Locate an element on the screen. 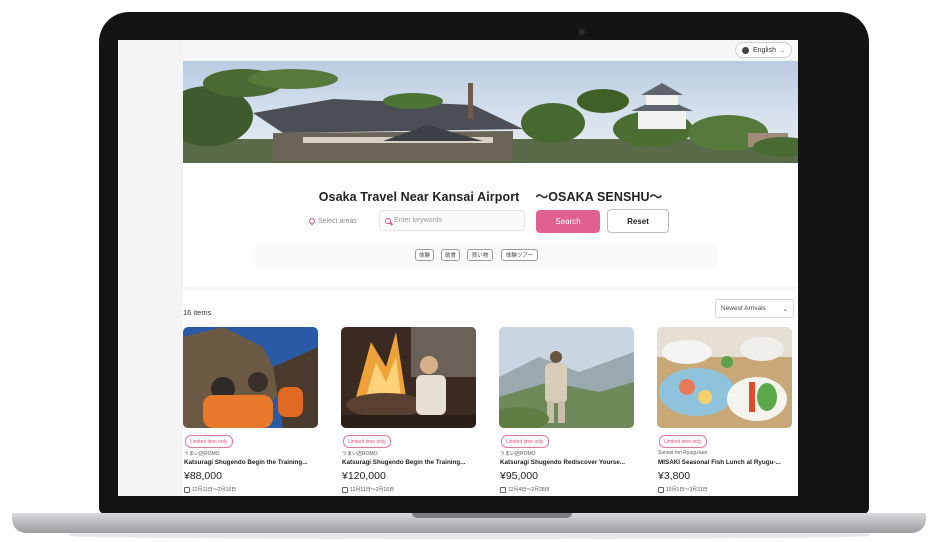  date-text: 12月4日〜2月28日 is located at coordinates (529, 490).